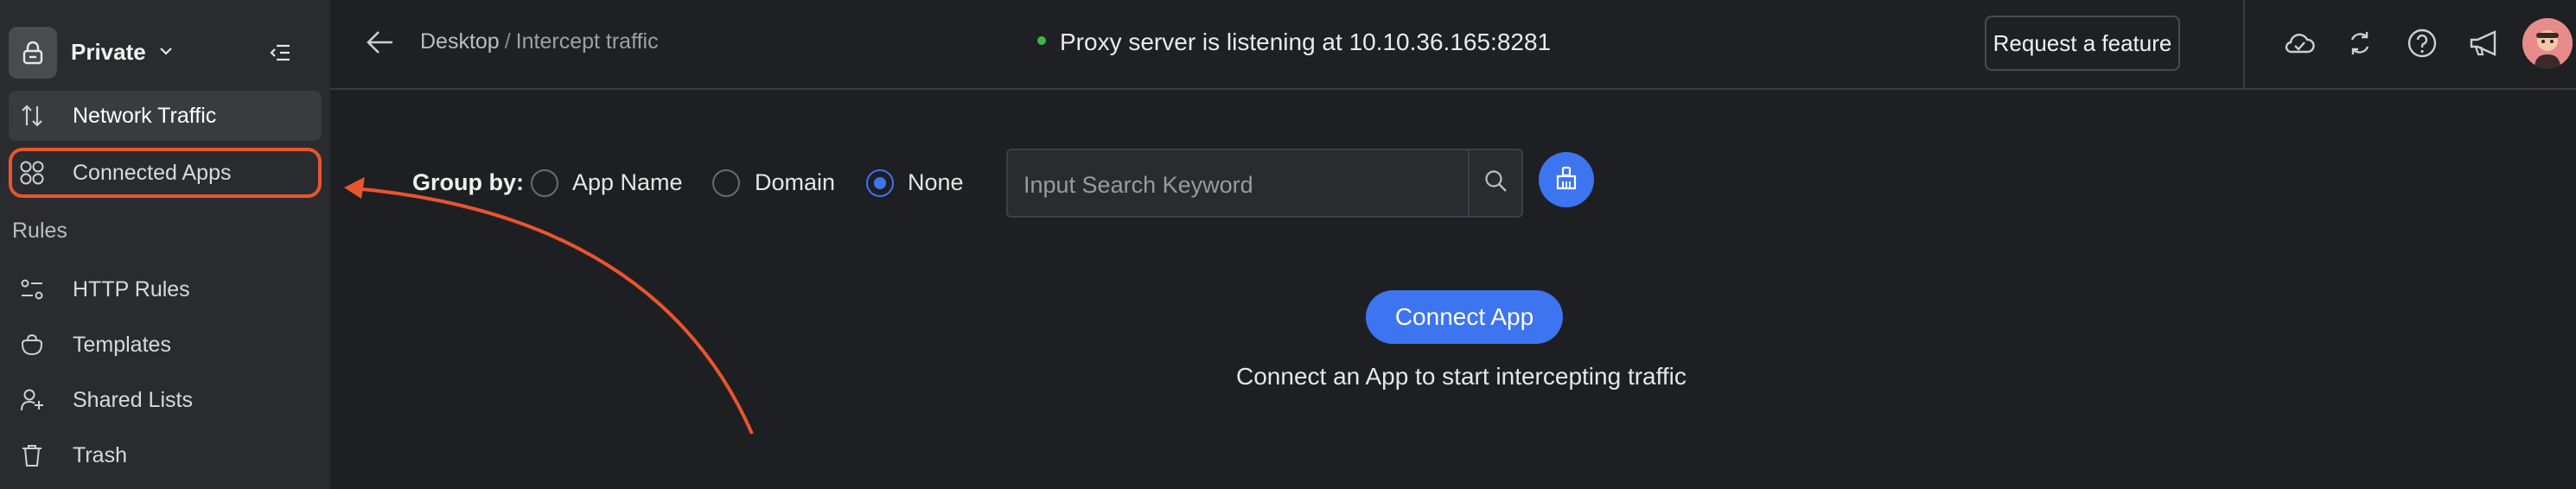  Describe the element at coordinates (108, 52) in the screenshot. I see `workspace-label: Private` at that location.